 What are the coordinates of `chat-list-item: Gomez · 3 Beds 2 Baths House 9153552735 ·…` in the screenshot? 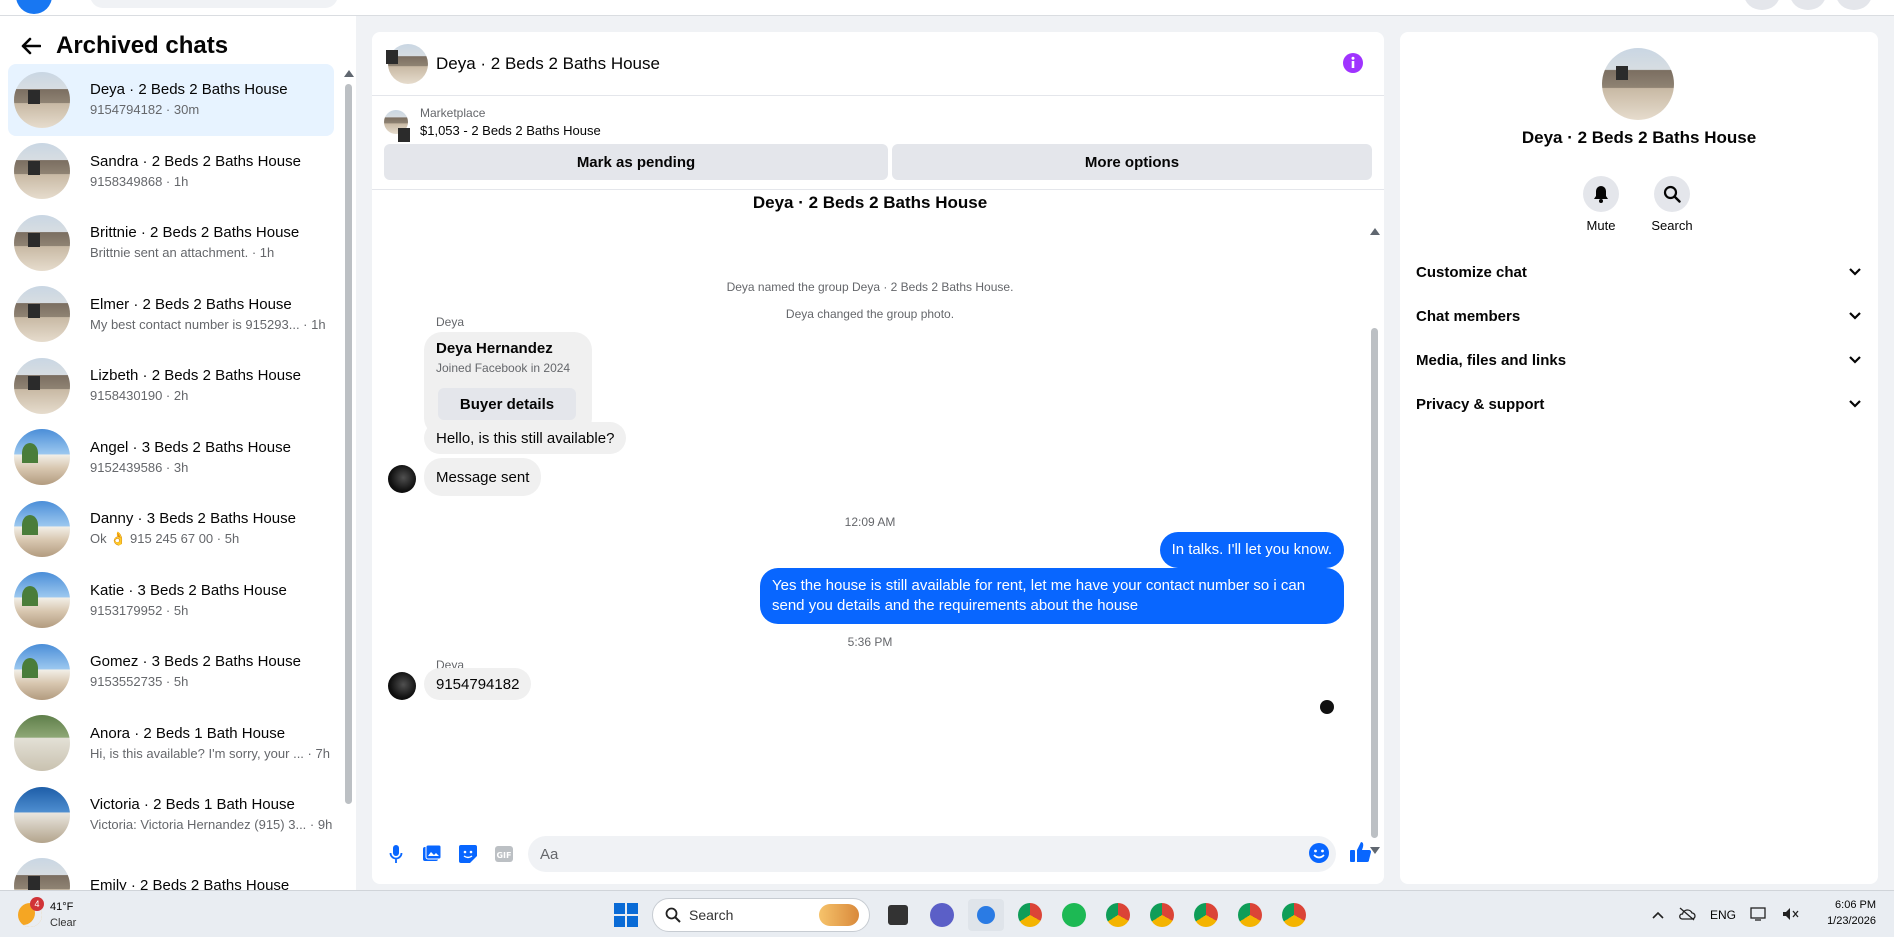 It's located at (171, 672).